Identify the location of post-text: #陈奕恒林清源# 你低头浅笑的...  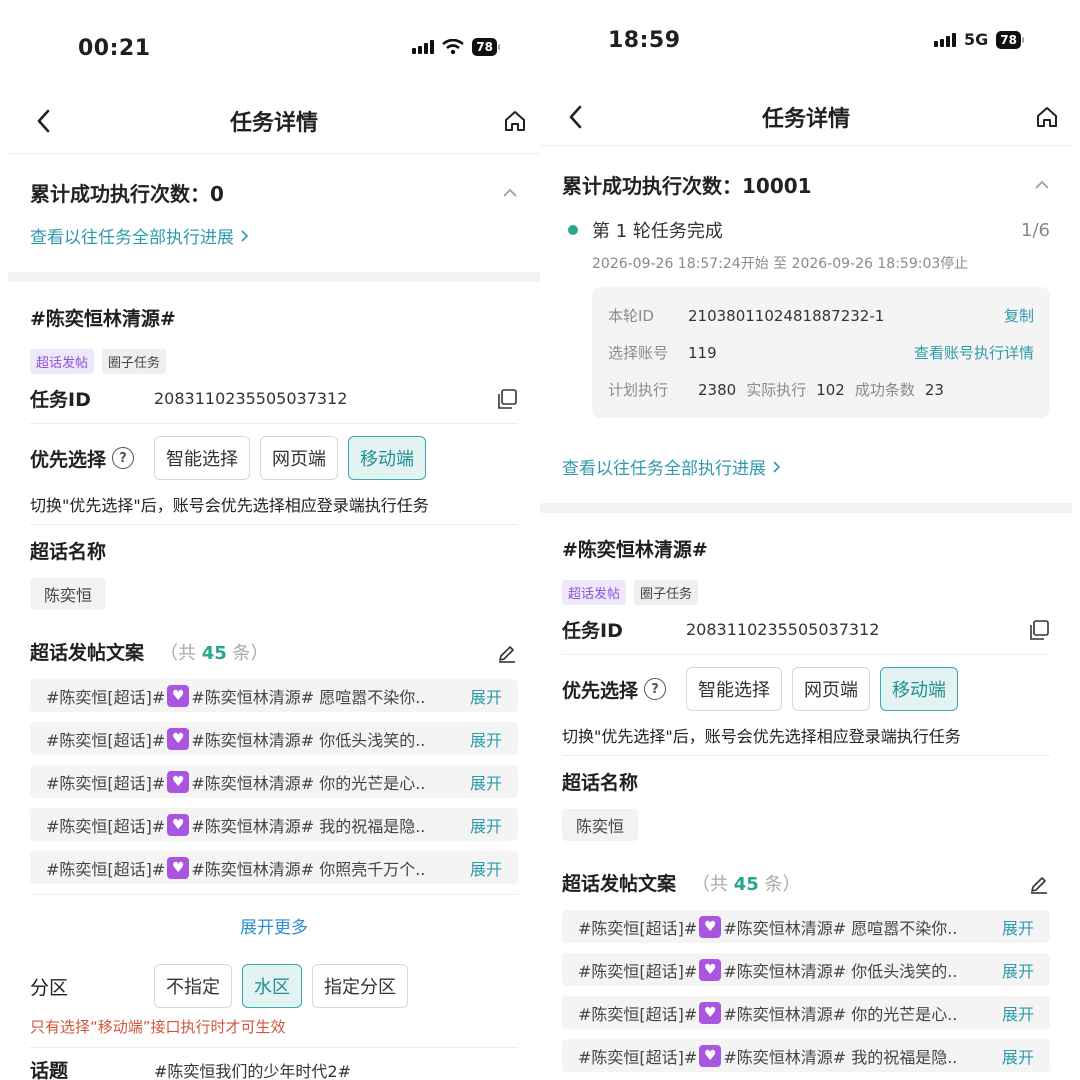
(840, 971).